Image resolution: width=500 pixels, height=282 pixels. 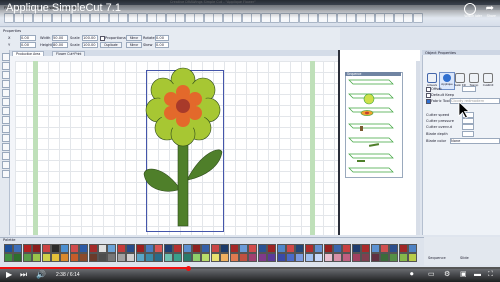 I want to click on share-icon: ➦, so click(x=490, y=8).